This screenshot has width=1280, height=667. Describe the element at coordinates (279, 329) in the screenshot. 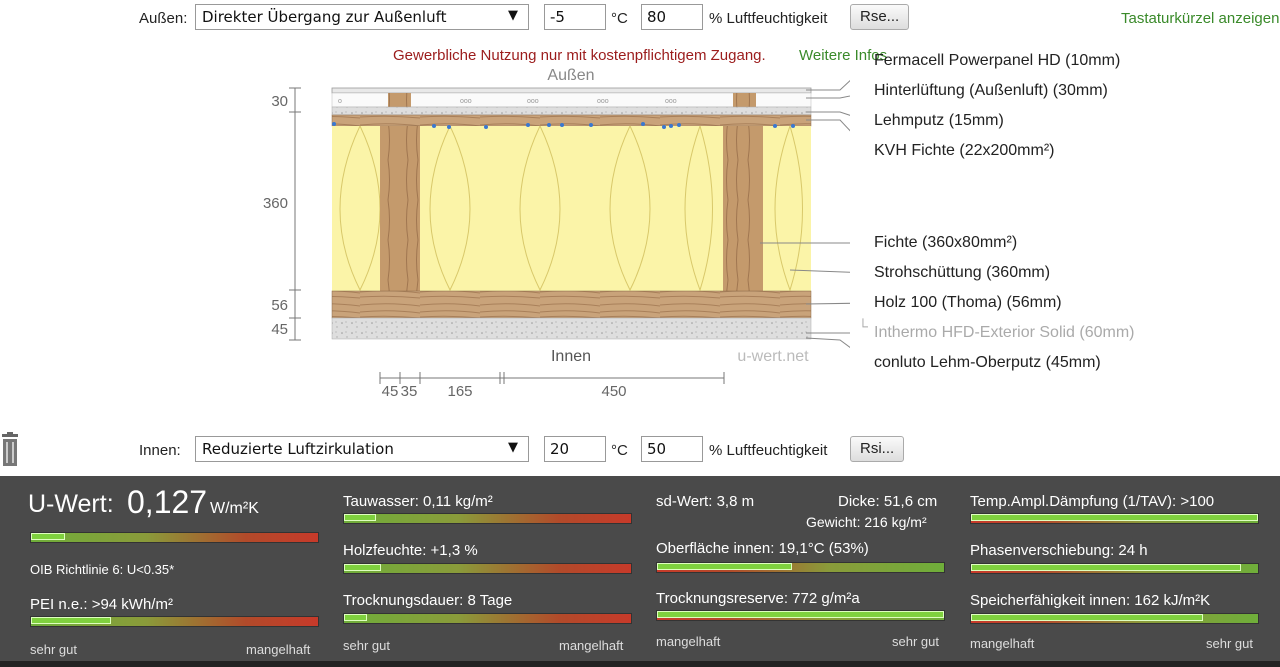

I see `dim-45: 45` at that location.